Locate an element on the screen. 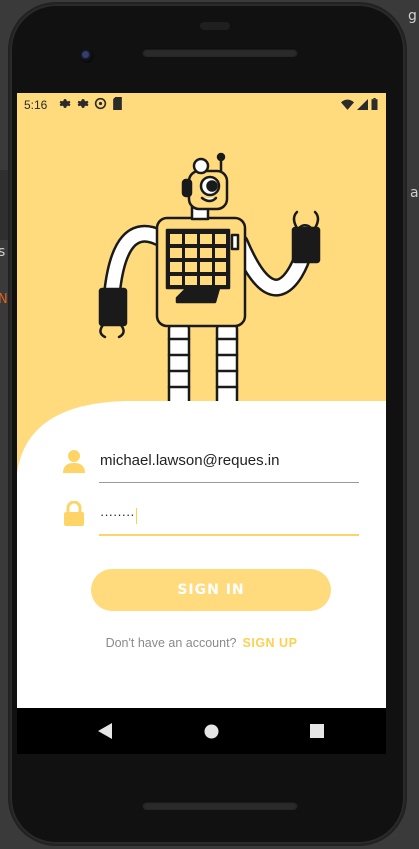 This screenshot has width=419, height=849. password-field: ········ is located at coordinates (119, 515).